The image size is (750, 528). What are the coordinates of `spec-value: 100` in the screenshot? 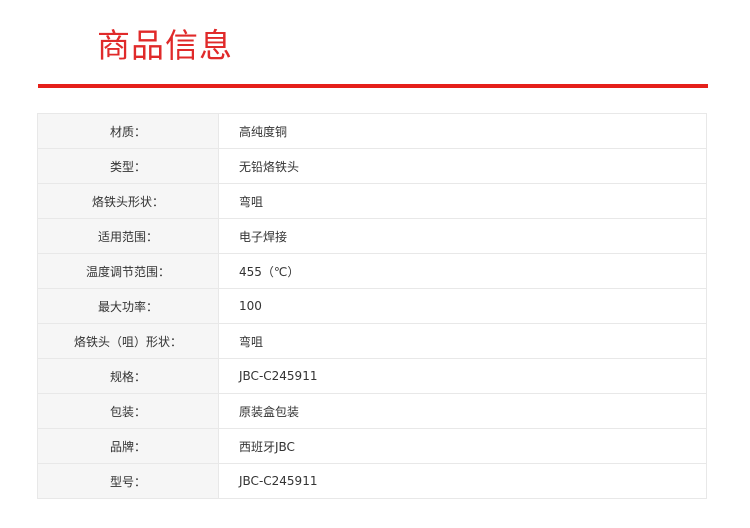 It's located at (462, 306).